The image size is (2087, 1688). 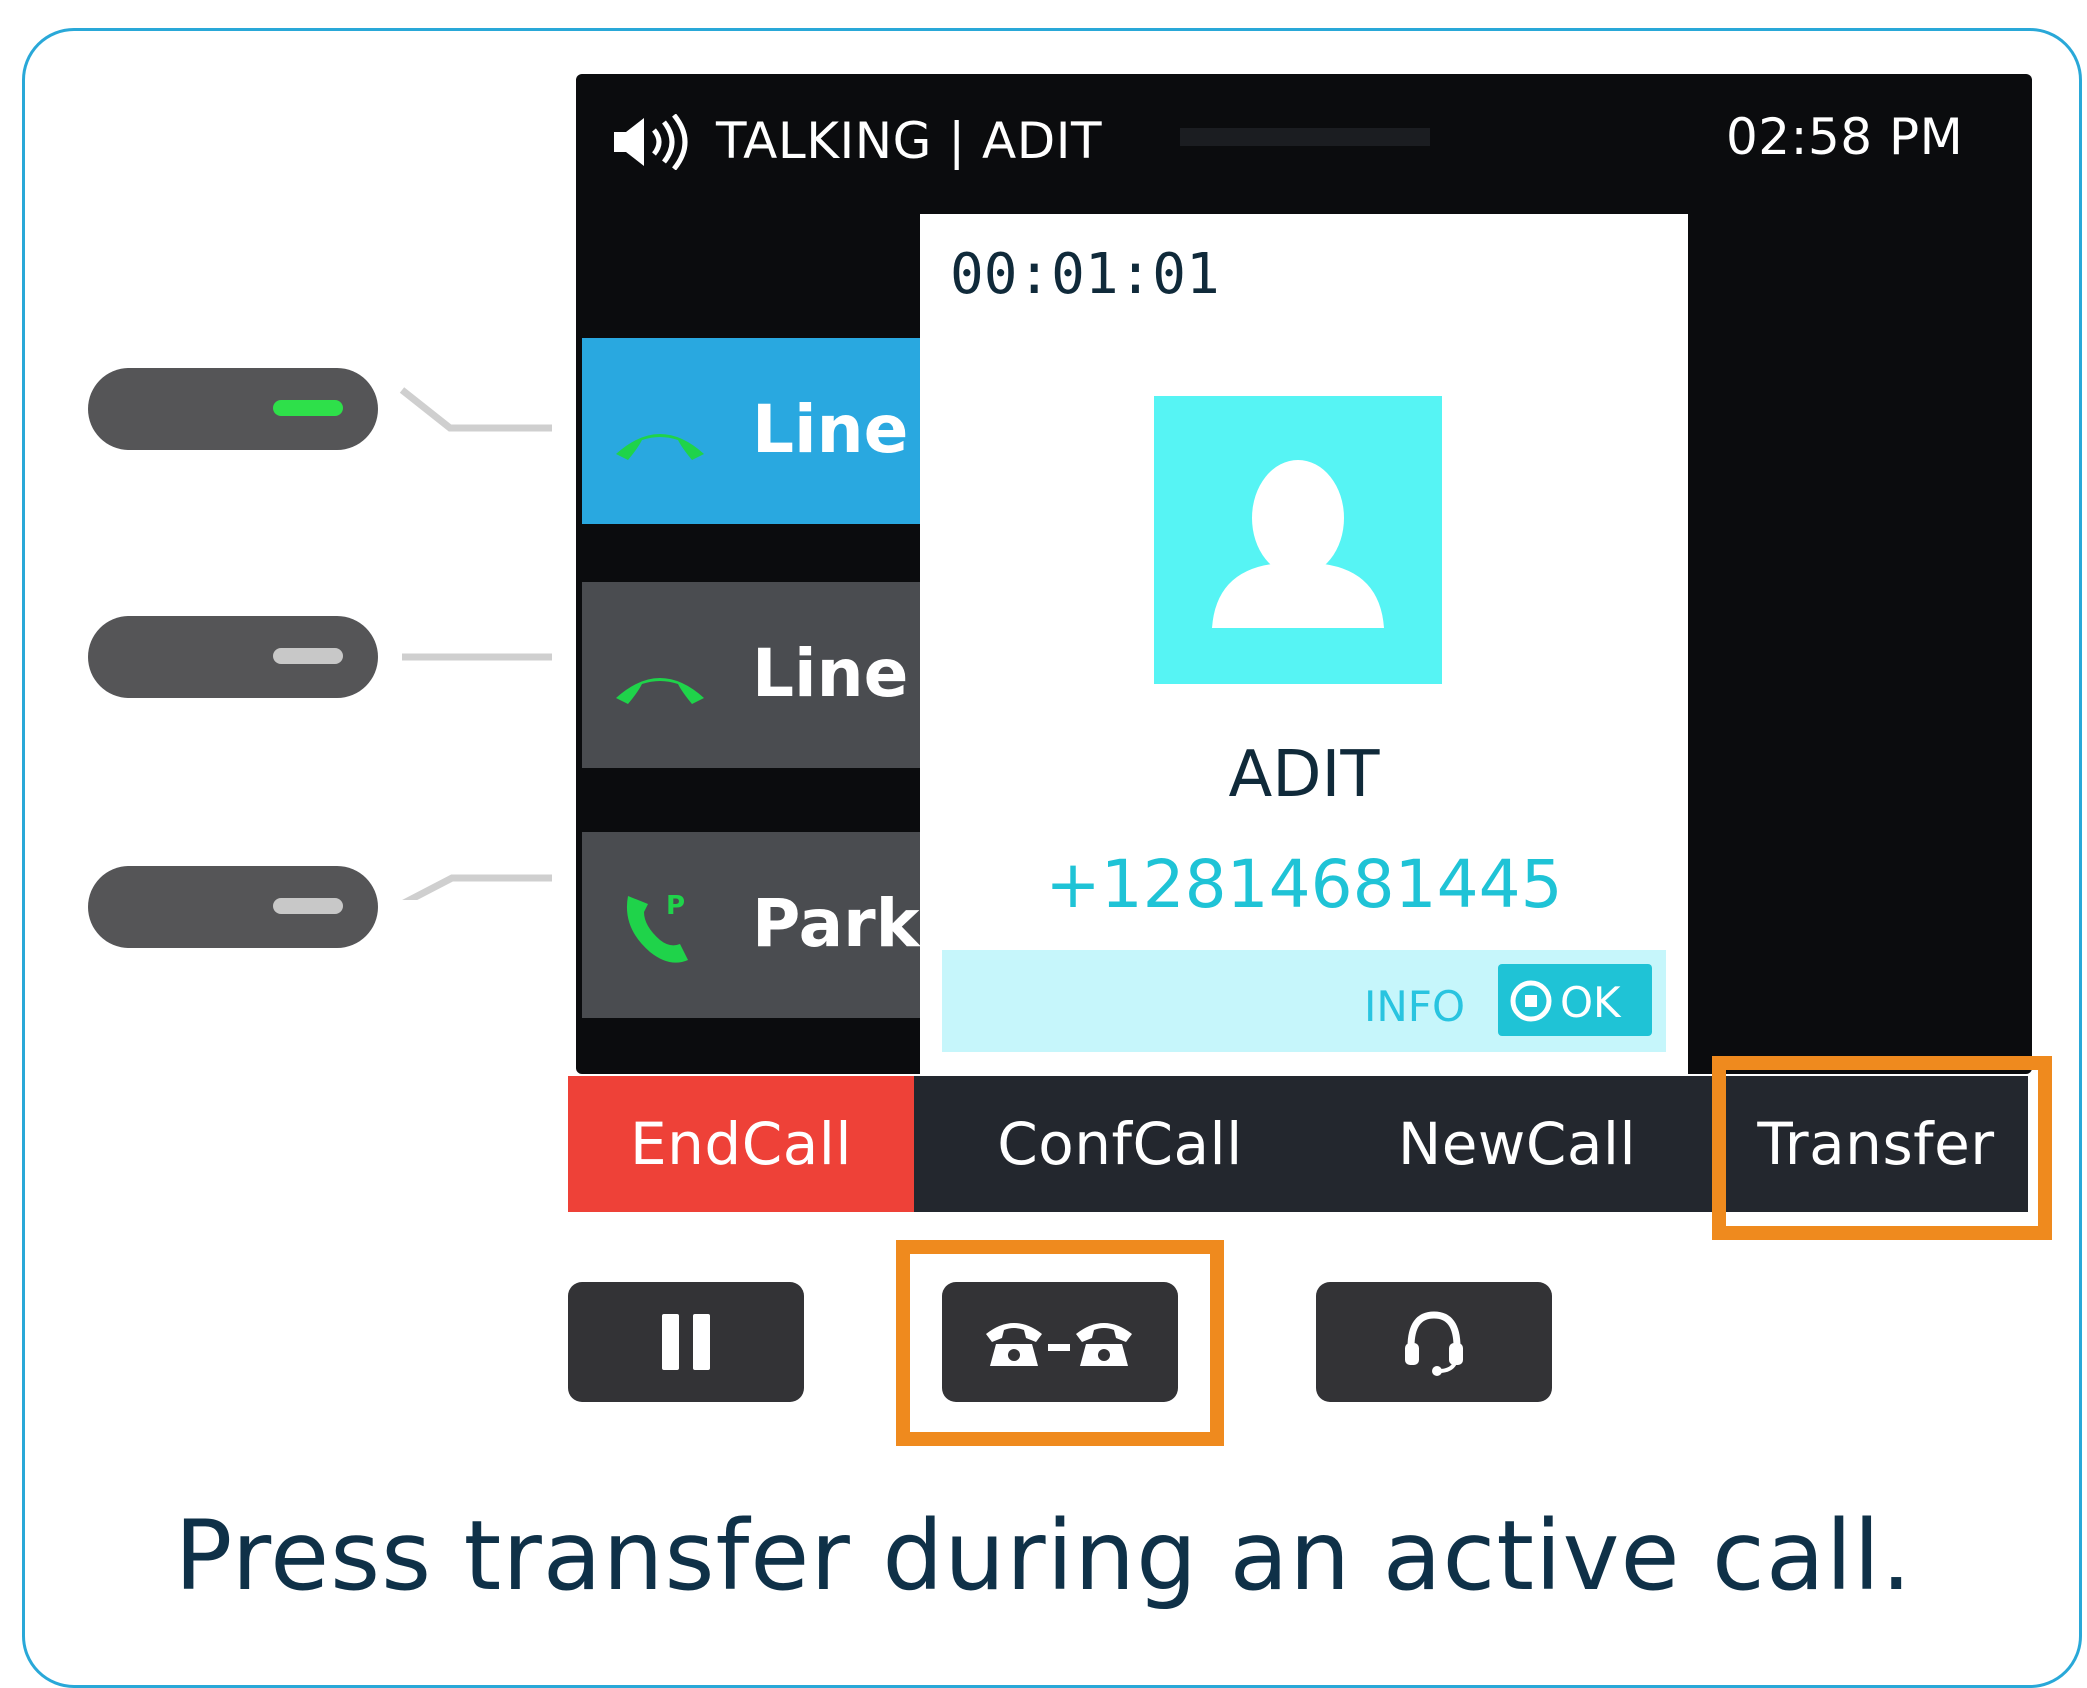 I want to click on contact-number: +12814681445, so click(x=1304, y=884).